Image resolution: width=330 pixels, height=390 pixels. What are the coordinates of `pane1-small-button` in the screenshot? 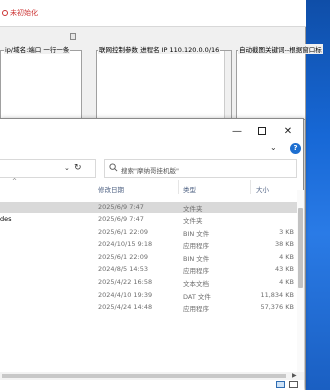 It's located at (73, 36).